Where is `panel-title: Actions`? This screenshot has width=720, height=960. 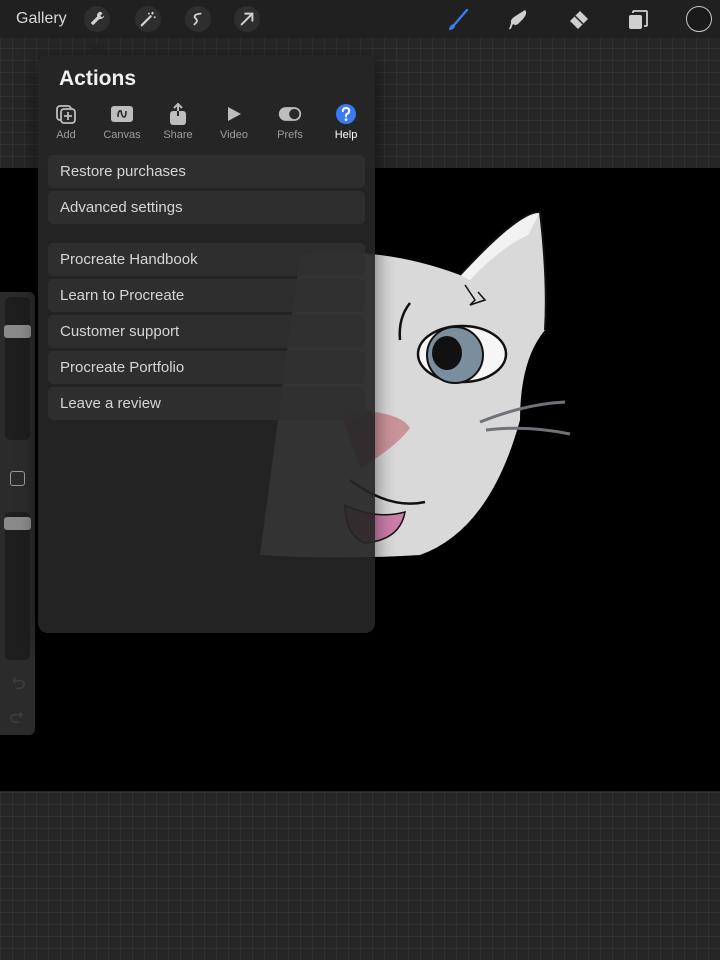 panel-title: Actions is located at coordinates (98, 78).